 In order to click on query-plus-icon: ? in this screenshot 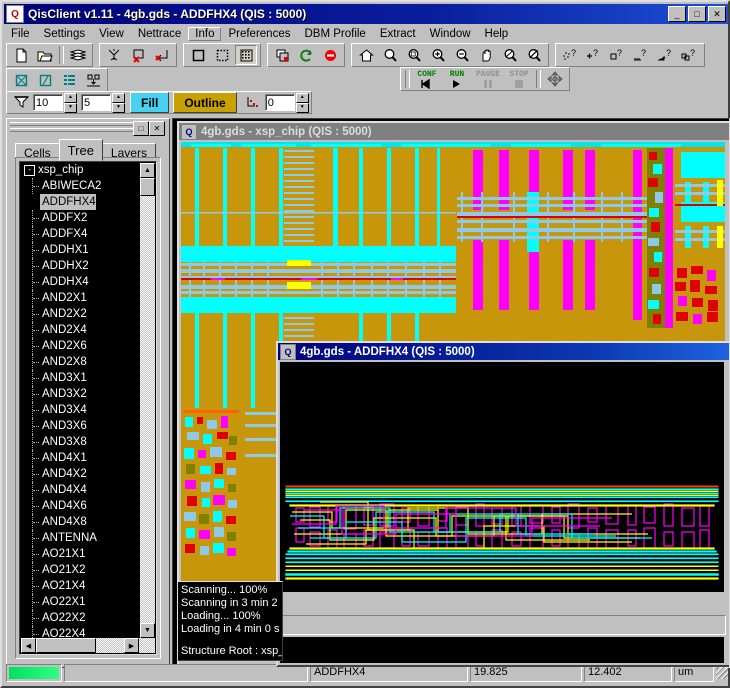, I will do `click(594, 55)`.